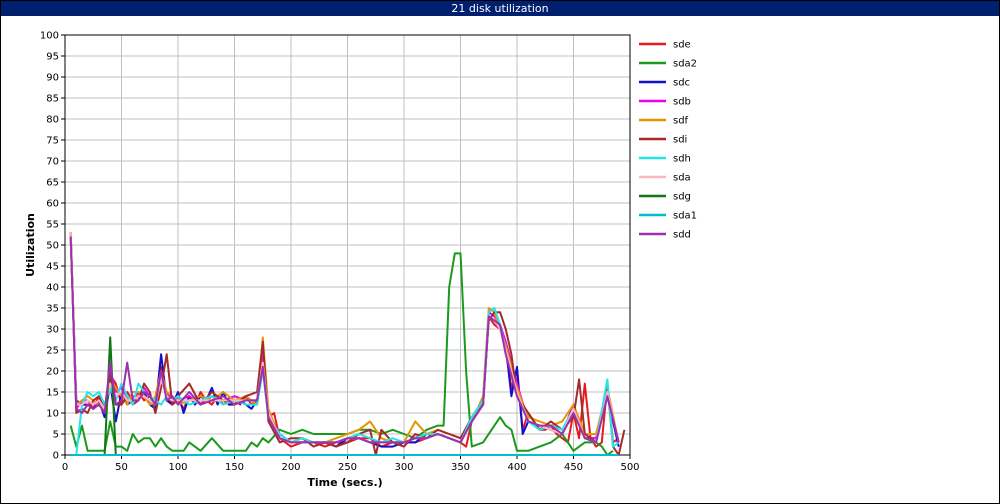 The height and width of the screenshot is (504, 1000). I want to click on x-tick-labels: 0 50 100 150 200 250 300 350 400 450 500, so click(351, 464).